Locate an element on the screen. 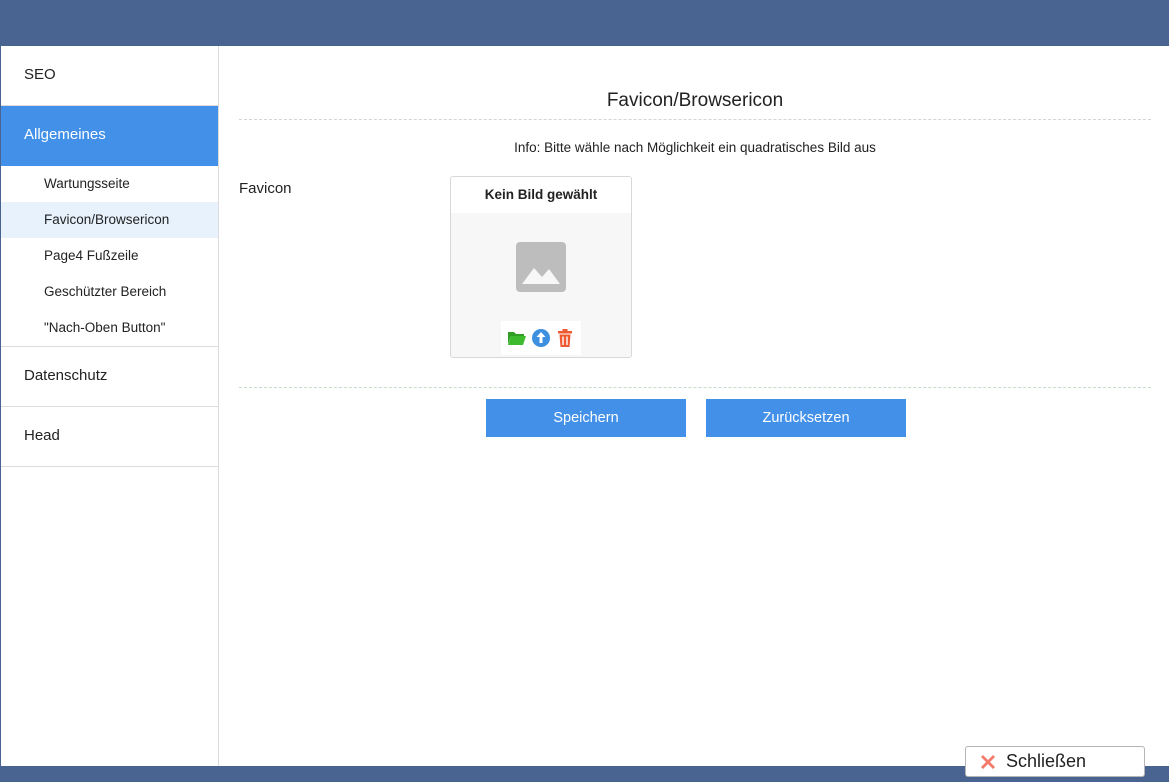 Image resolution: width=1169 pixels, height=782 pixels. sidebar-subitem-wartungsseite: Wartungsseite is located at coordinates (109, 184).